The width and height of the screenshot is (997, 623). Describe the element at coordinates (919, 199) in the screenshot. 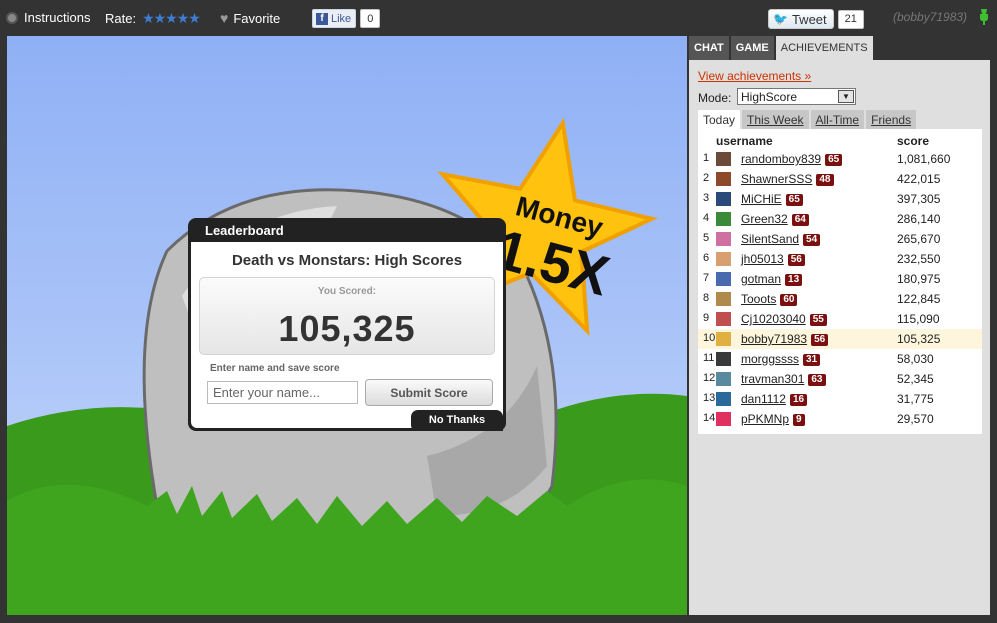

I see `row-score: 397,305` at that location.